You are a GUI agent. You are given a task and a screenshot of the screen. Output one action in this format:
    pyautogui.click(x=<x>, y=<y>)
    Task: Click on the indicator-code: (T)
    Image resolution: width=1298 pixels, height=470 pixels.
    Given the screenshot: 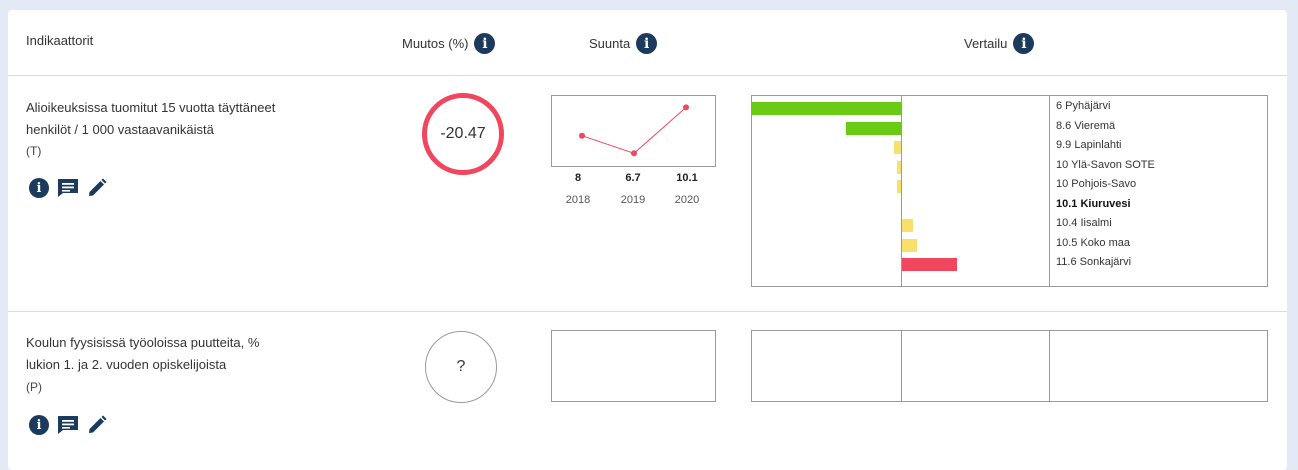 What is the action you would take?
    pyautogui.click(x=34, y=151)
    